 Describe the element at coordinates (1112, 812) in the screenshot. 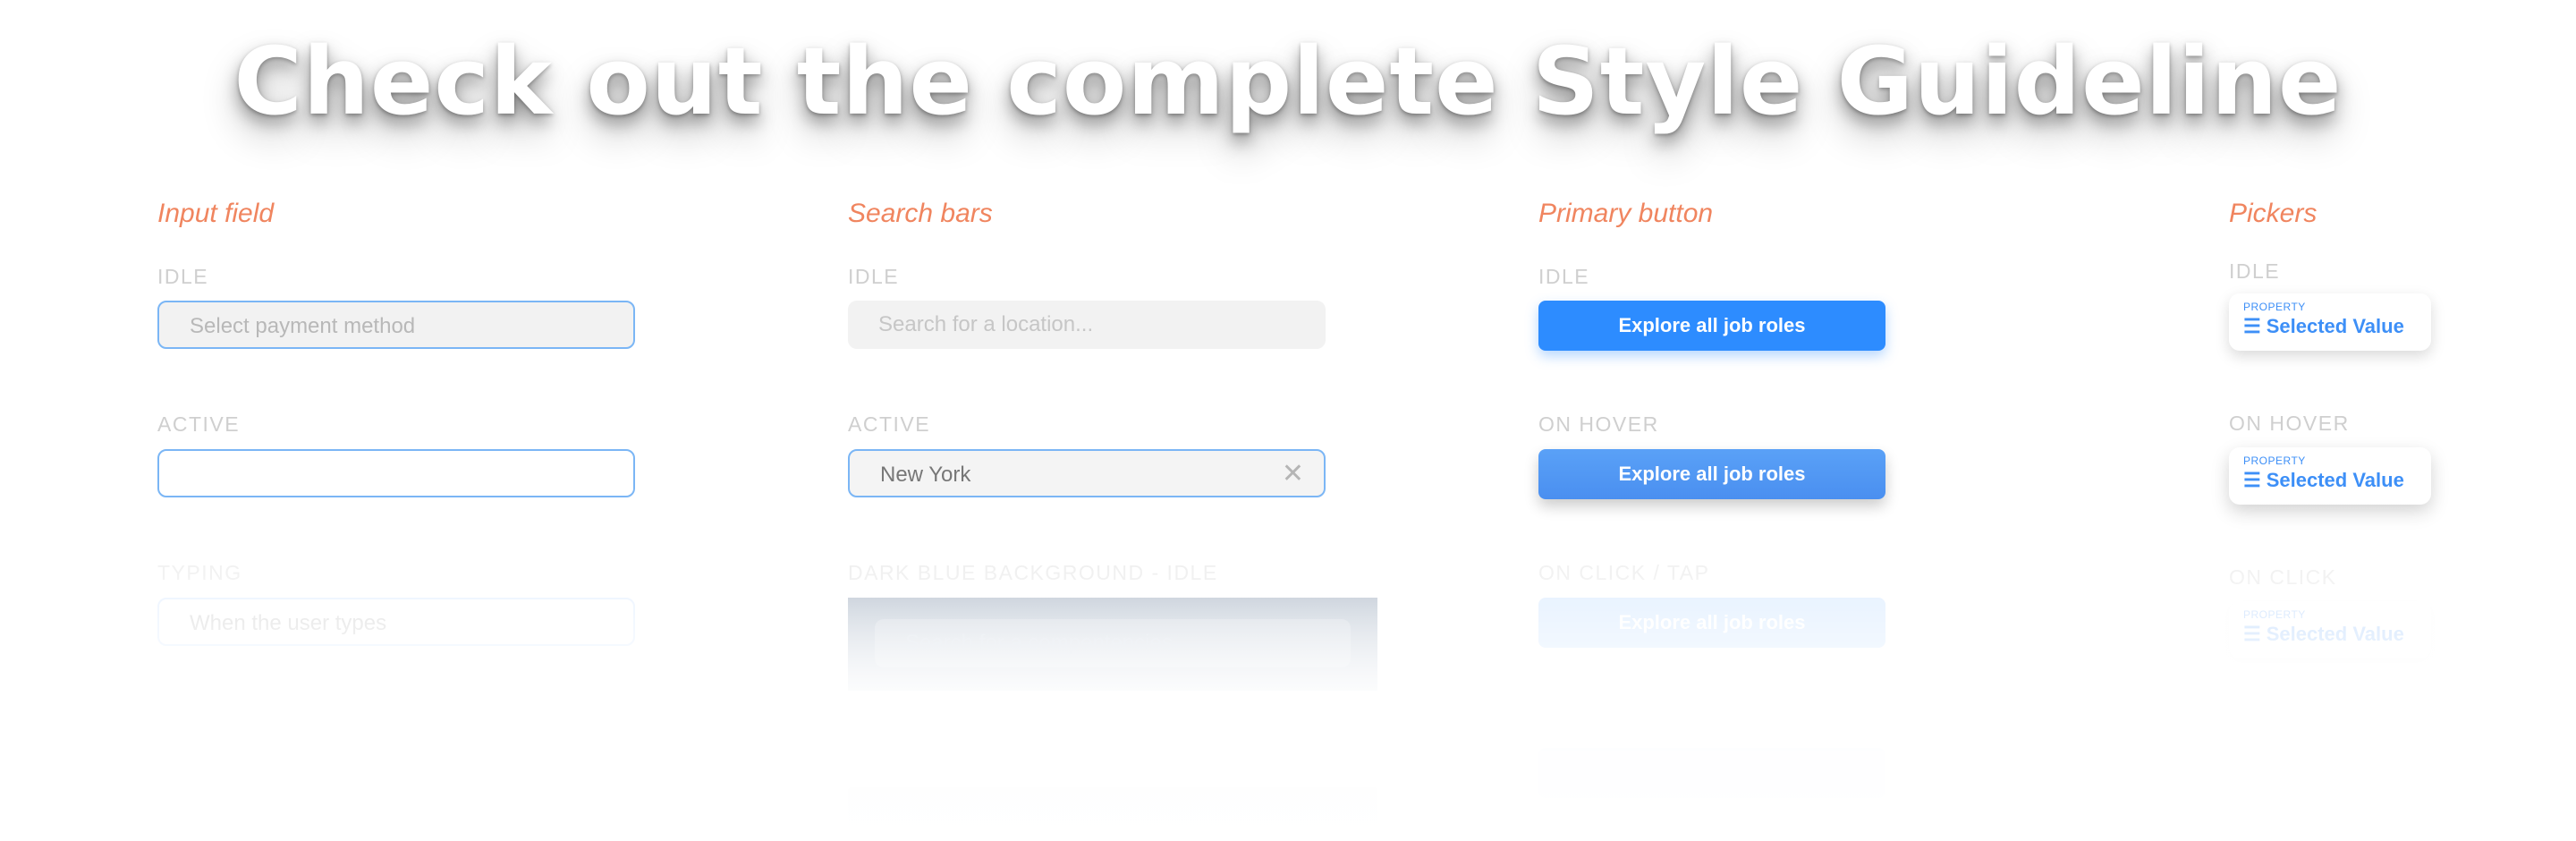

I see `faded-search-bar` at that location.